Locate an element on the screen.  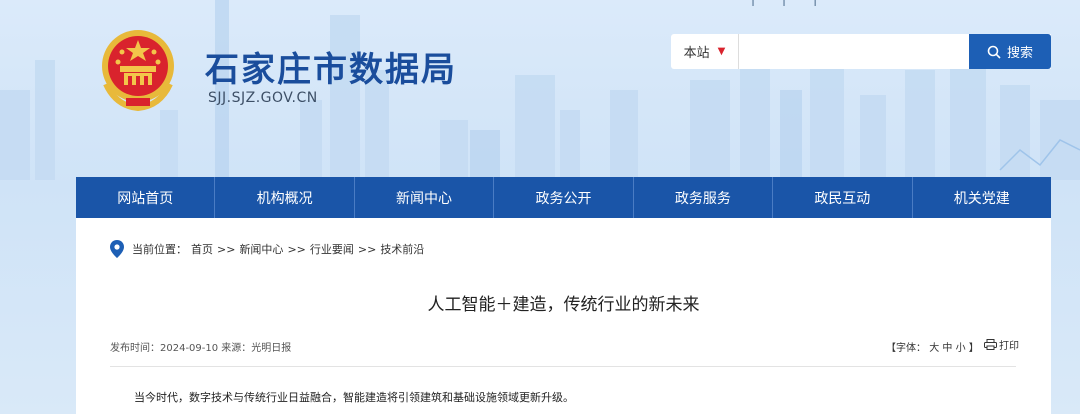
breadcrumb-industry: 行业要闻 is located at coordinates (332, 249).